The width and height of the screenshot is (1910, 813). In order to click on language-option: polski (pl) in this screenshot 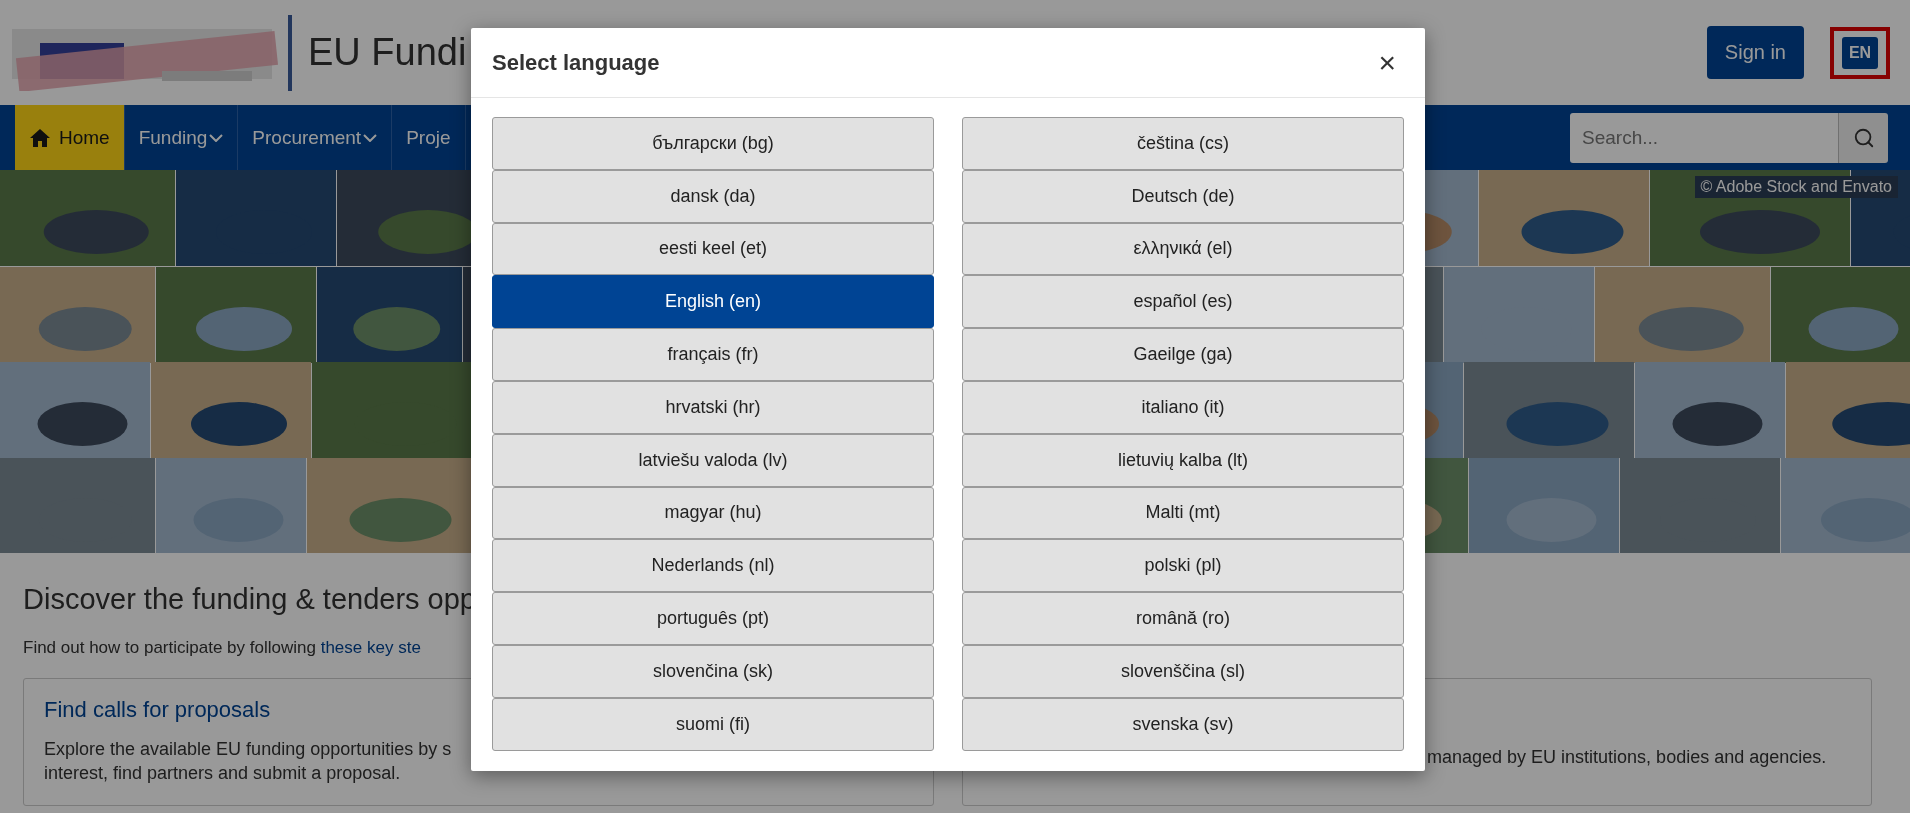, I will do `click(1183, 566)`.